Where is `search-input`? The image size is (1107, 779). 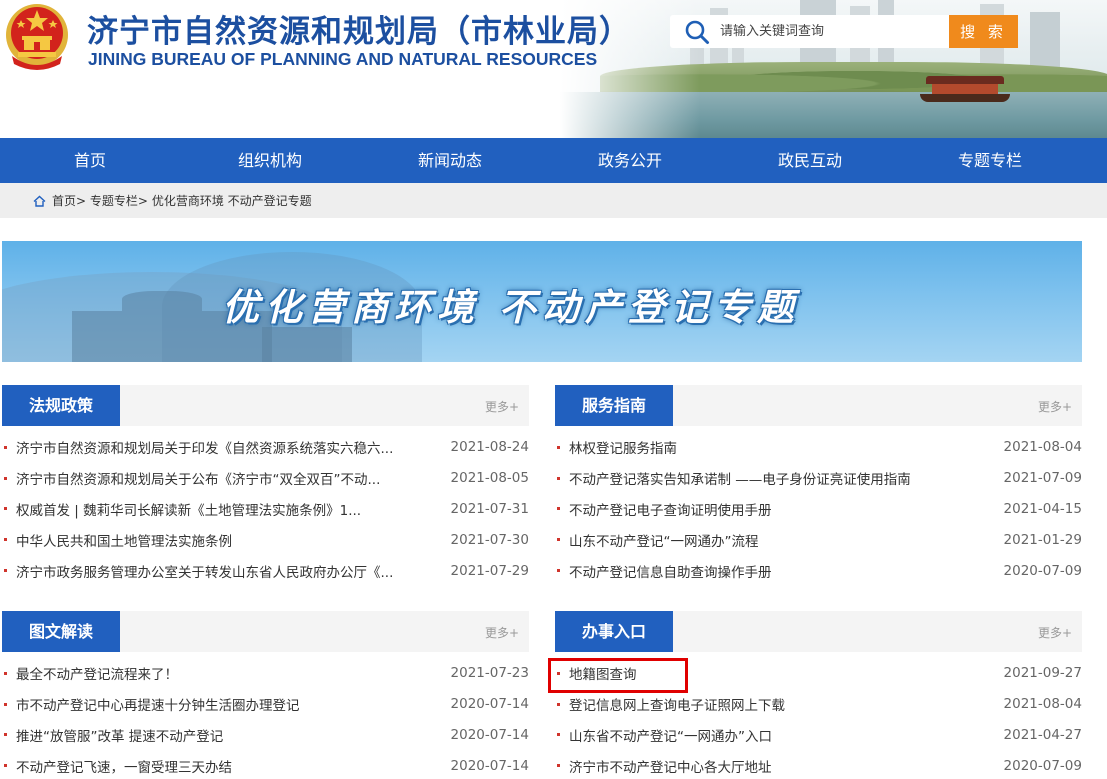 search-input is located at coordinates (830, 31).